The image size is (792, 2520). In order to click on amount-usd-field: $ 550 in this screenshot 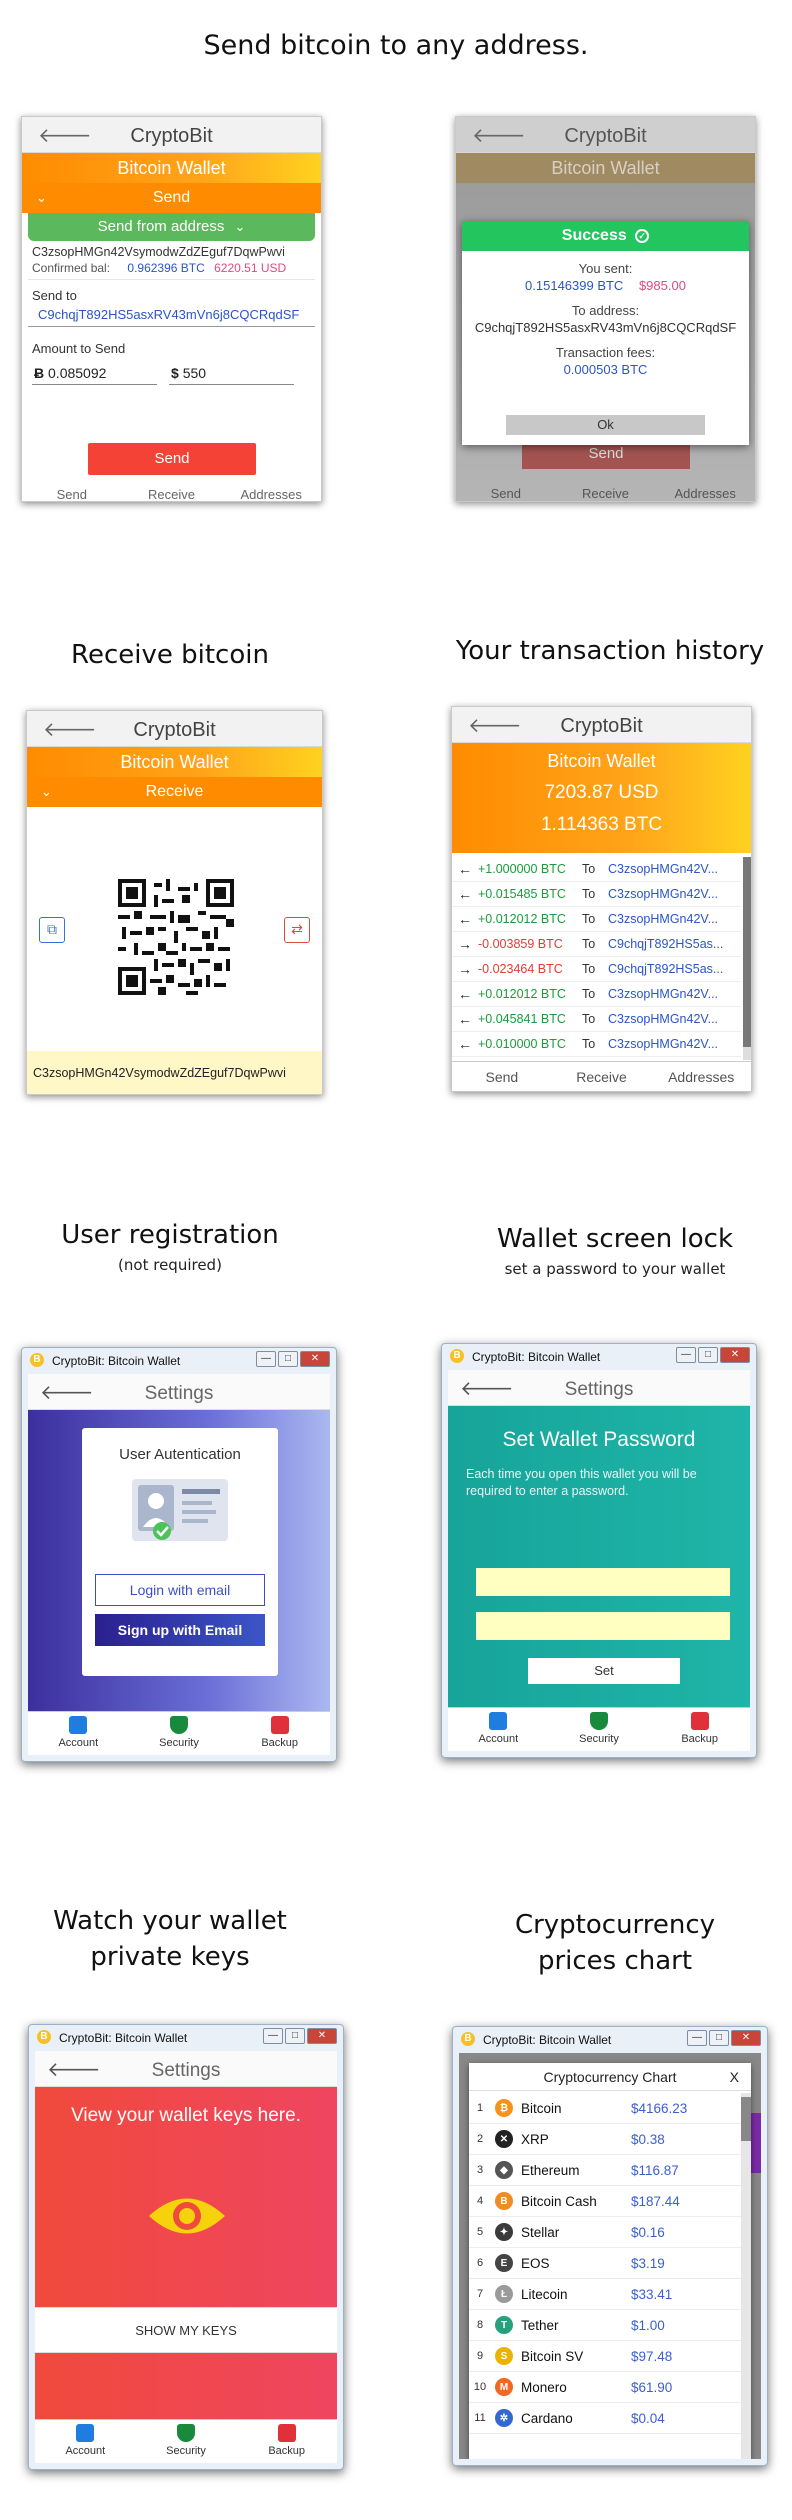, I will do `click(231, 373)`.